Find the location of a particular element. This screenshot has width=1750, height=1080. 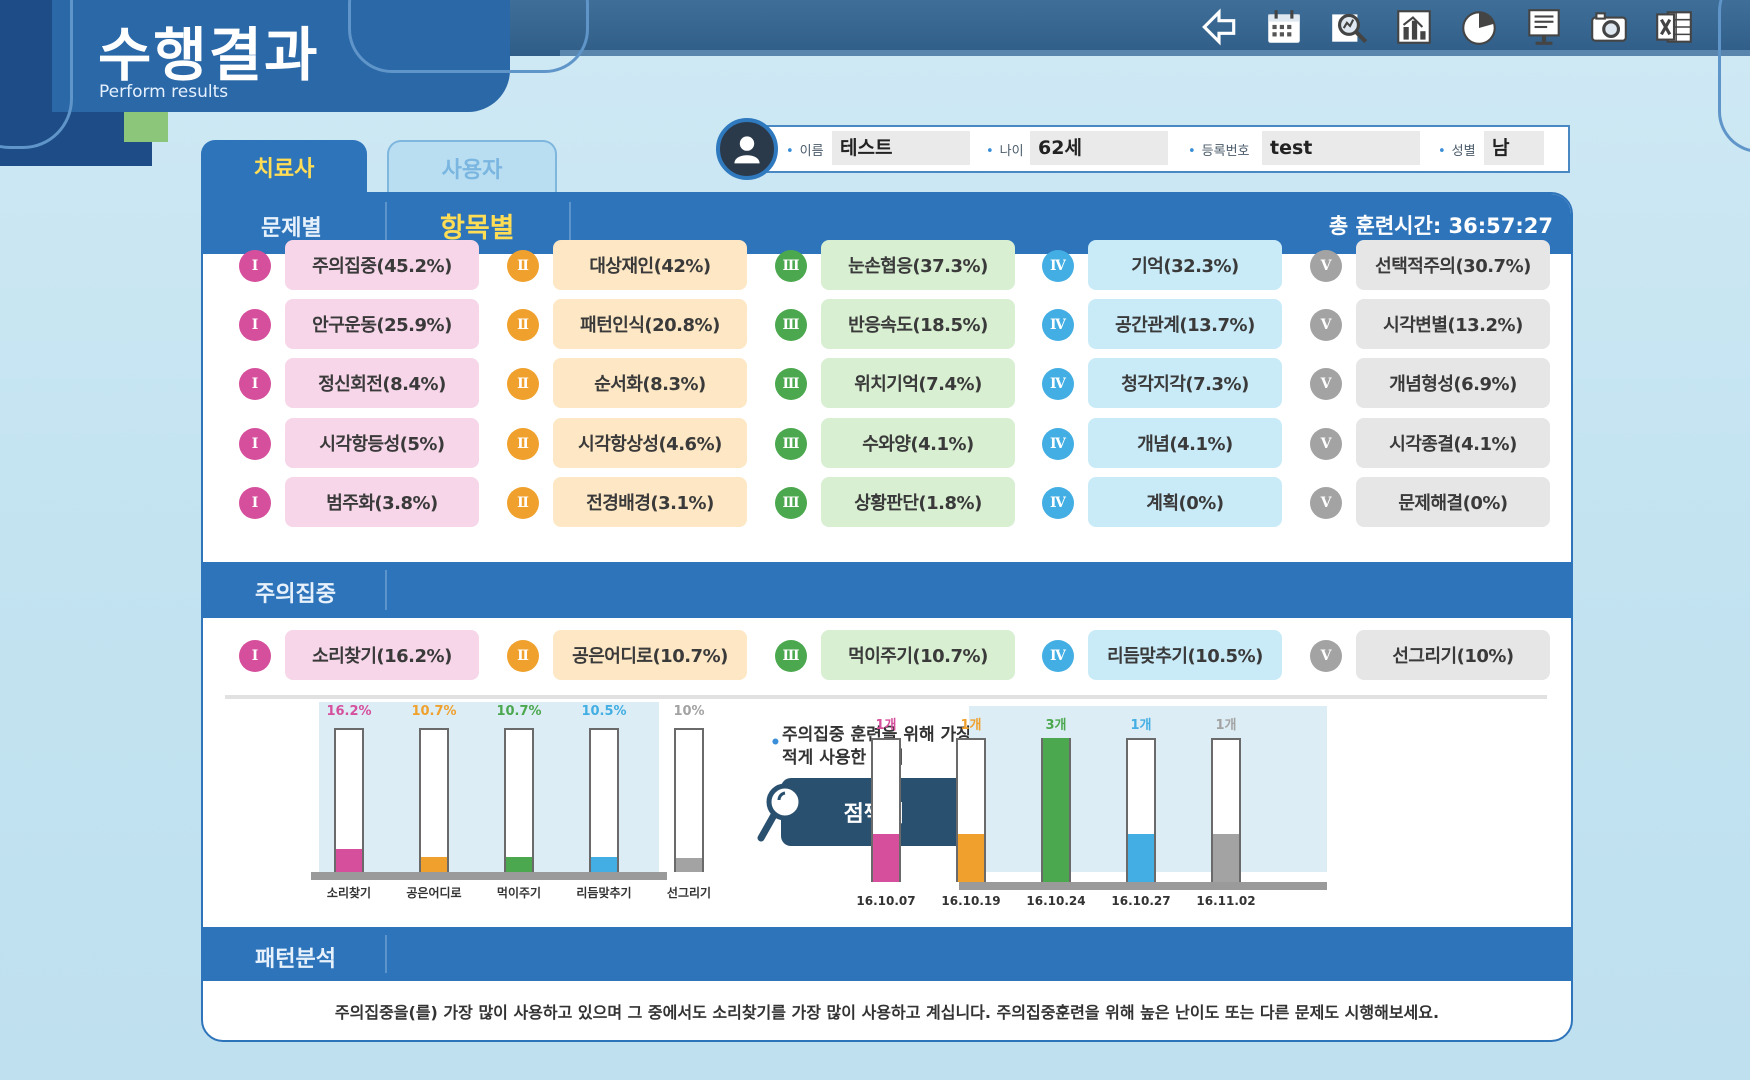

category-item: Ⅳ 공간관계(13.7%) is located at coordinates (1144, 324).